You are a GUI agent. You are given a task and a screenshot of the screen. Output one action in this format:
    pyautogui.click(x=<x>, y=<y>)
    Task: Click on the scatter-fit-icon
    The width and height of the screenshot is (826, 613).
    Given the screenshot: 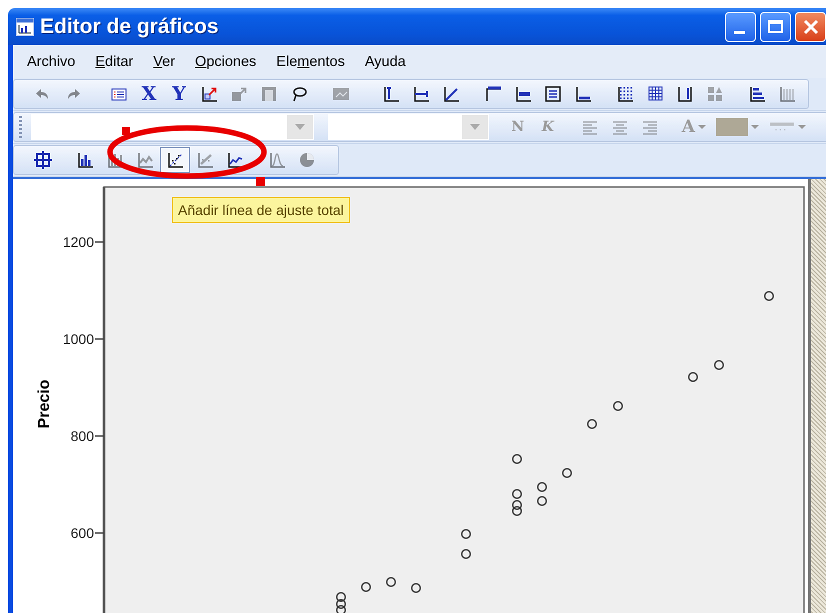 What is the action you would take?
    pyautogui.click(x=175, y=160)
    